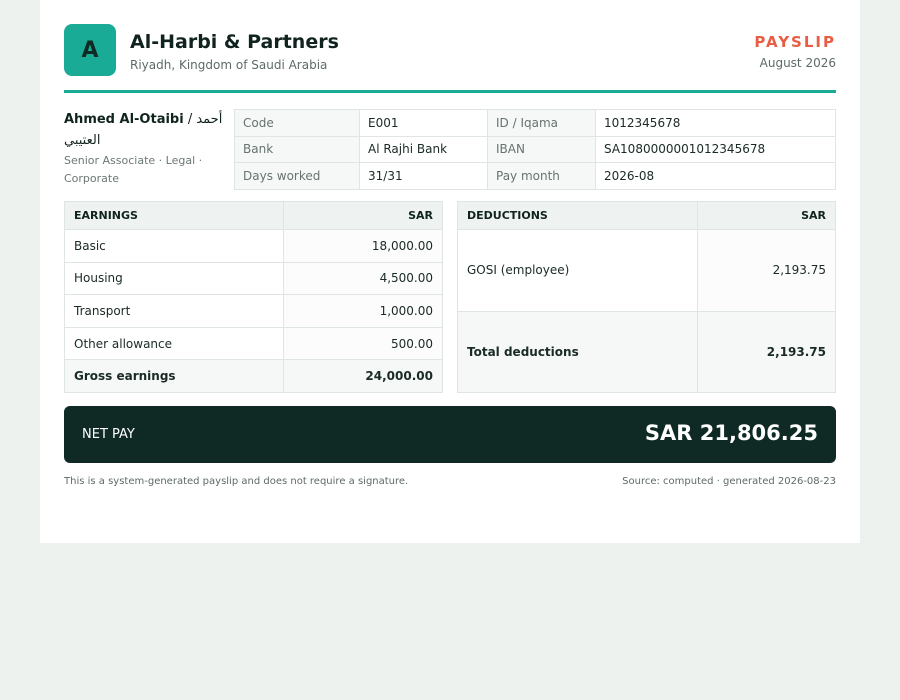 This screenshot has height=700, width=900. I want to click on earnings-header: EARNINGS, so click(174, 215).